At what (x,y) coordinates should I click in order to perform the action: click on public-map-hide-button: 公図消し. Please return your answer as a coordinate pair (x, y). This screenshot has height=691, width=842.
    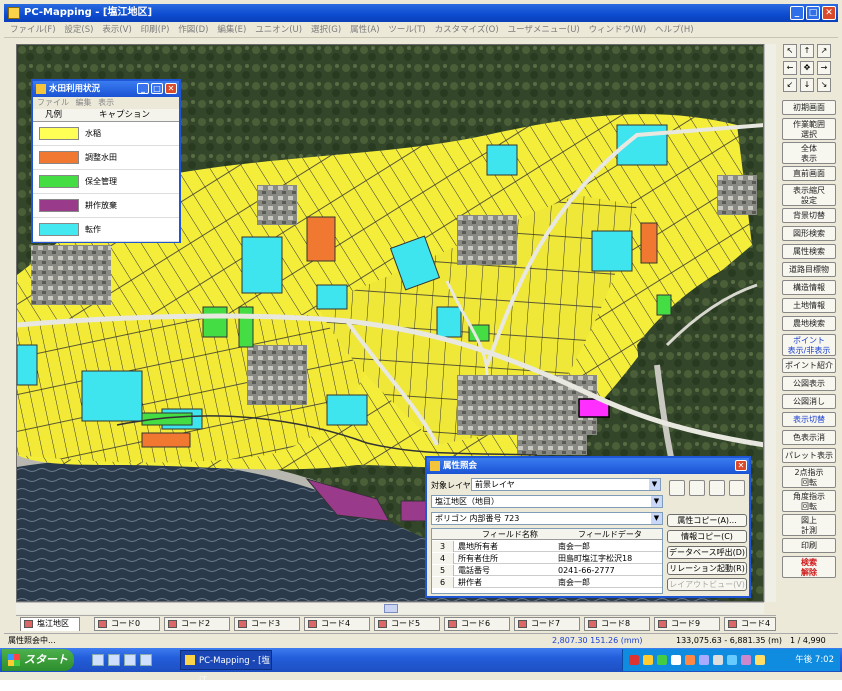
    Looking at the image, I should click on (809, 401).